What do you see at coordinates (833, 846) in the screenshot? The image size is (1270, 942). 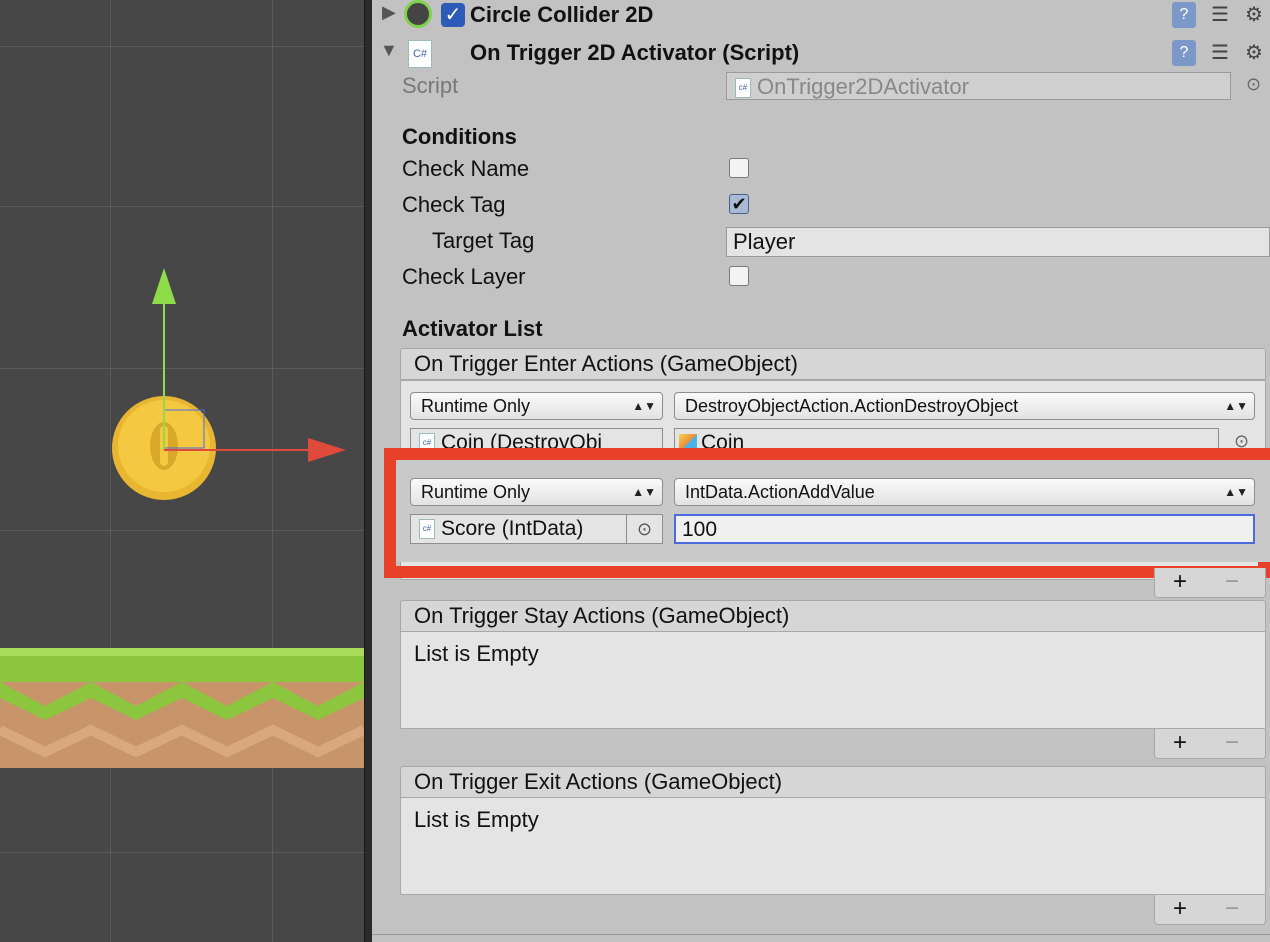 I see `exit-actions-list: List is Empty` at bounding box center [833, 846].